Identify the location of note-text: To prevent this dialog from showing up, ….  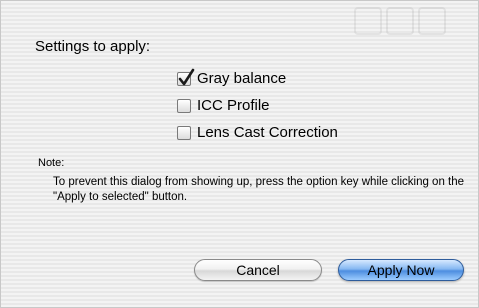
(259, 189).